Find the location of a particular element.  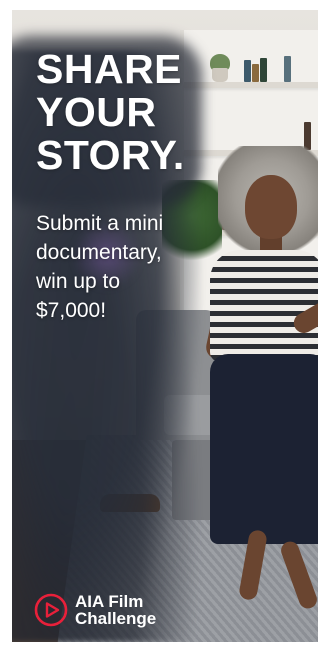

woman-face is located at coordinates (271, 207).